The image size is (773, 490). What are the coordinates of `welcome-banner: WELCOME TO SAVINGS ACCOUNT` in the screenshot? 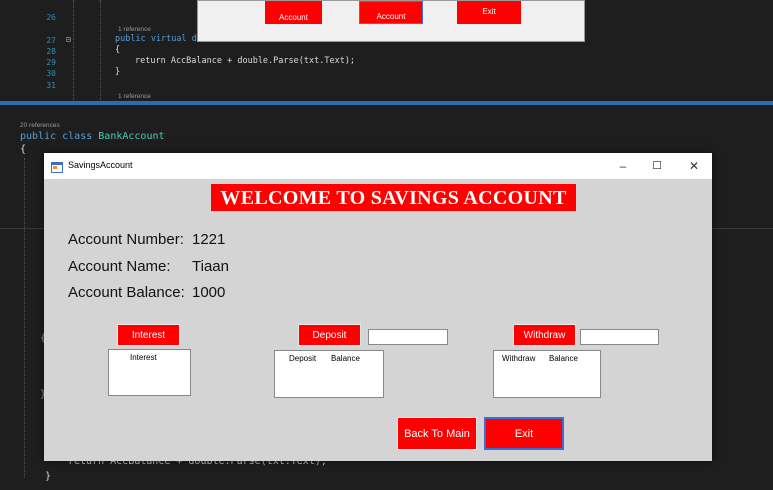 It's located at (393, 197).